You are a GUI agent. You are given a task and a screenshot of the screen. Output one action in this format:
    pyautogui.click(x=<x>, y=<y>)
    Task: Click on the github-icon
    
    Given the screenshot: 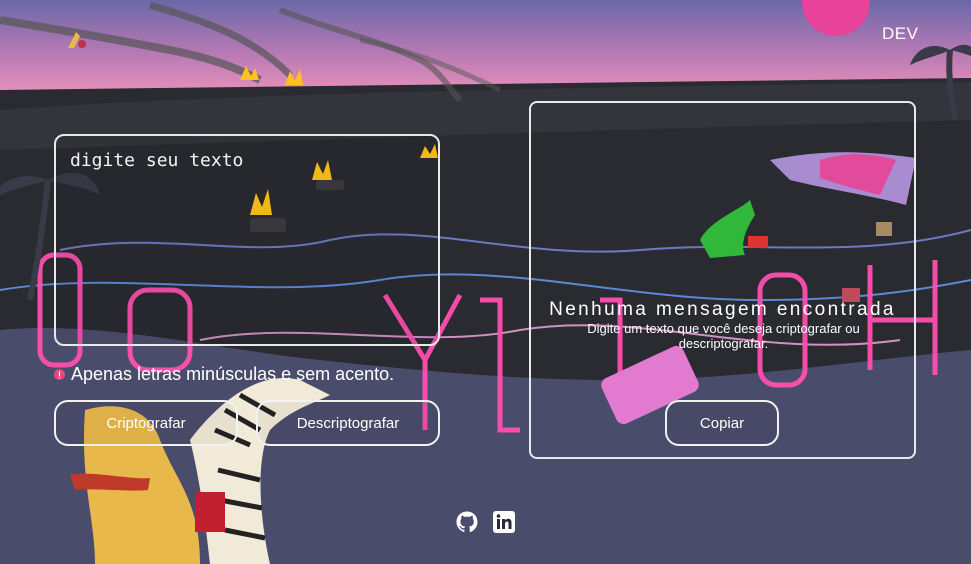 What is the action you would take?
    pyautogui.click(x=467, y=522)
    